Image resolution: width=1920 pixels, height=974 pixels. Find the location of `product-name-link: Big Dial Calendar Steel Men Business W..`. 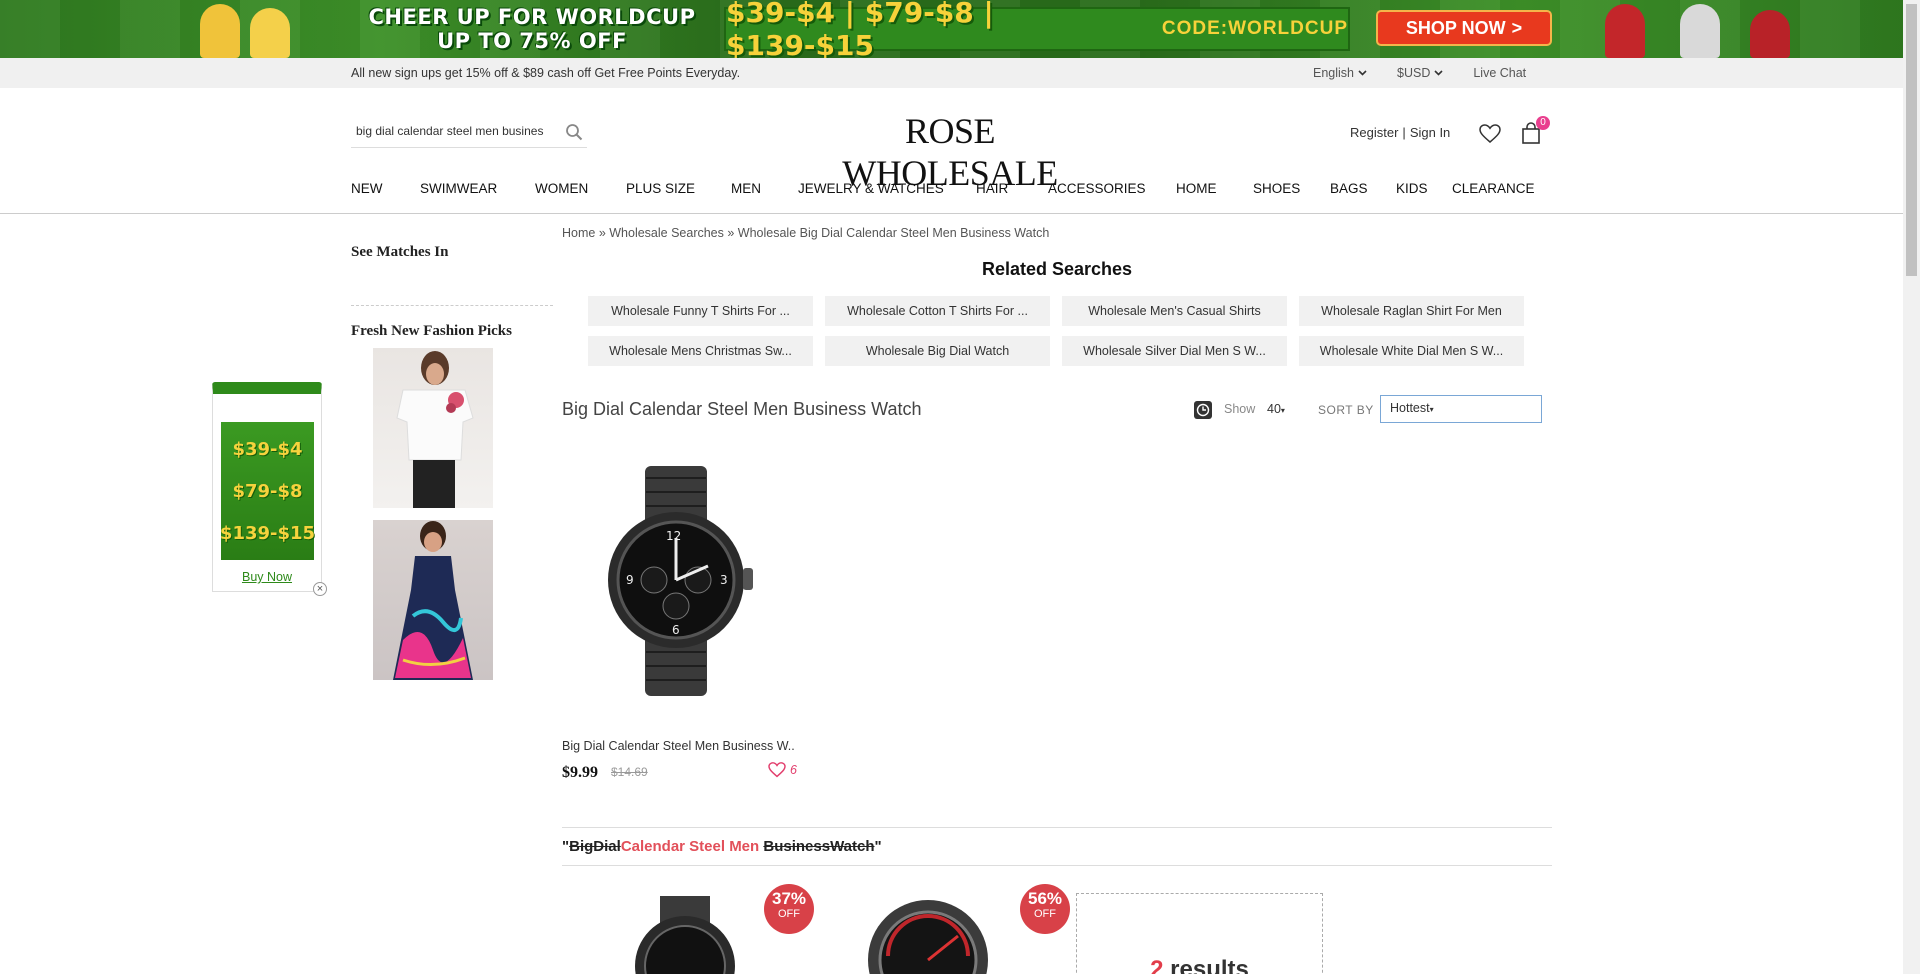

product-name-link: Big Dial Calendar Steel Men Business W.. is located at coordinates (678, 746).